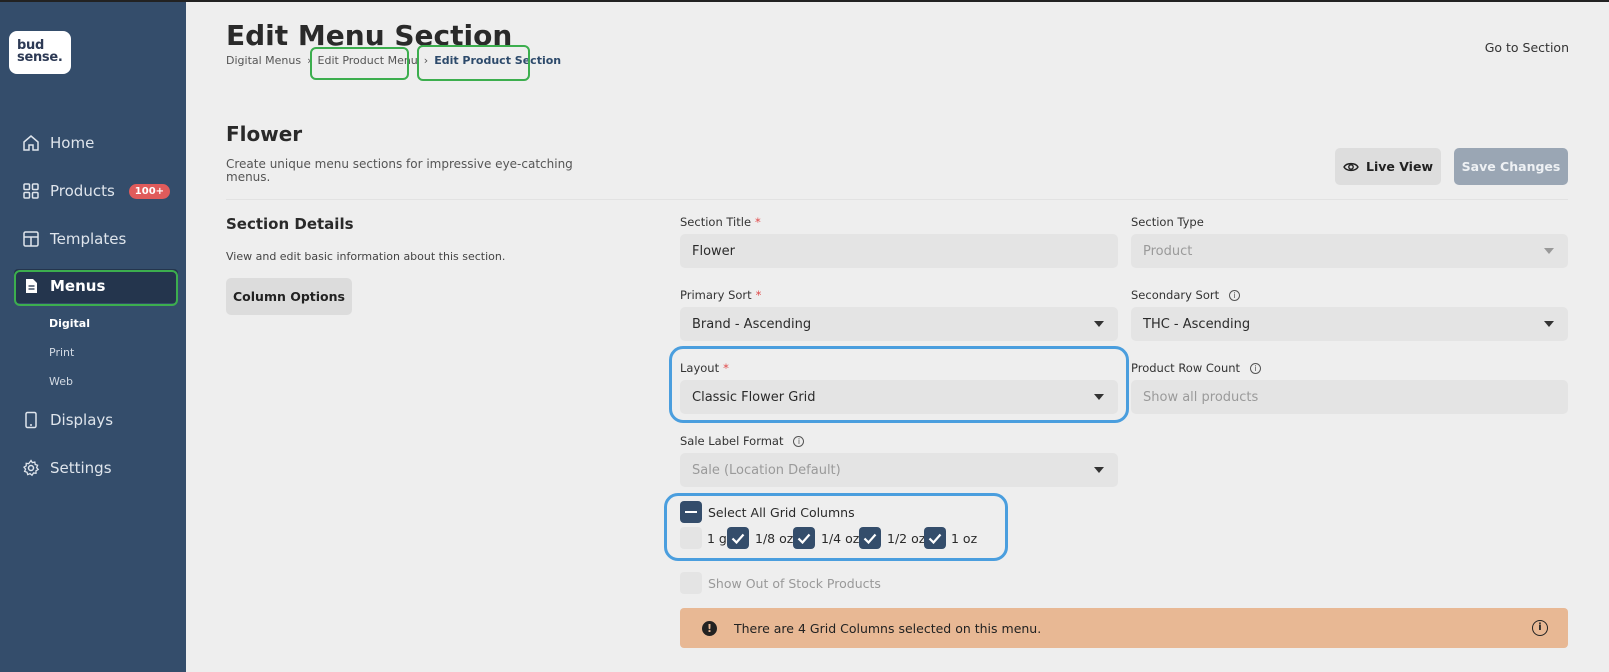  I want to click on eye-icon, so click(1351, 166).